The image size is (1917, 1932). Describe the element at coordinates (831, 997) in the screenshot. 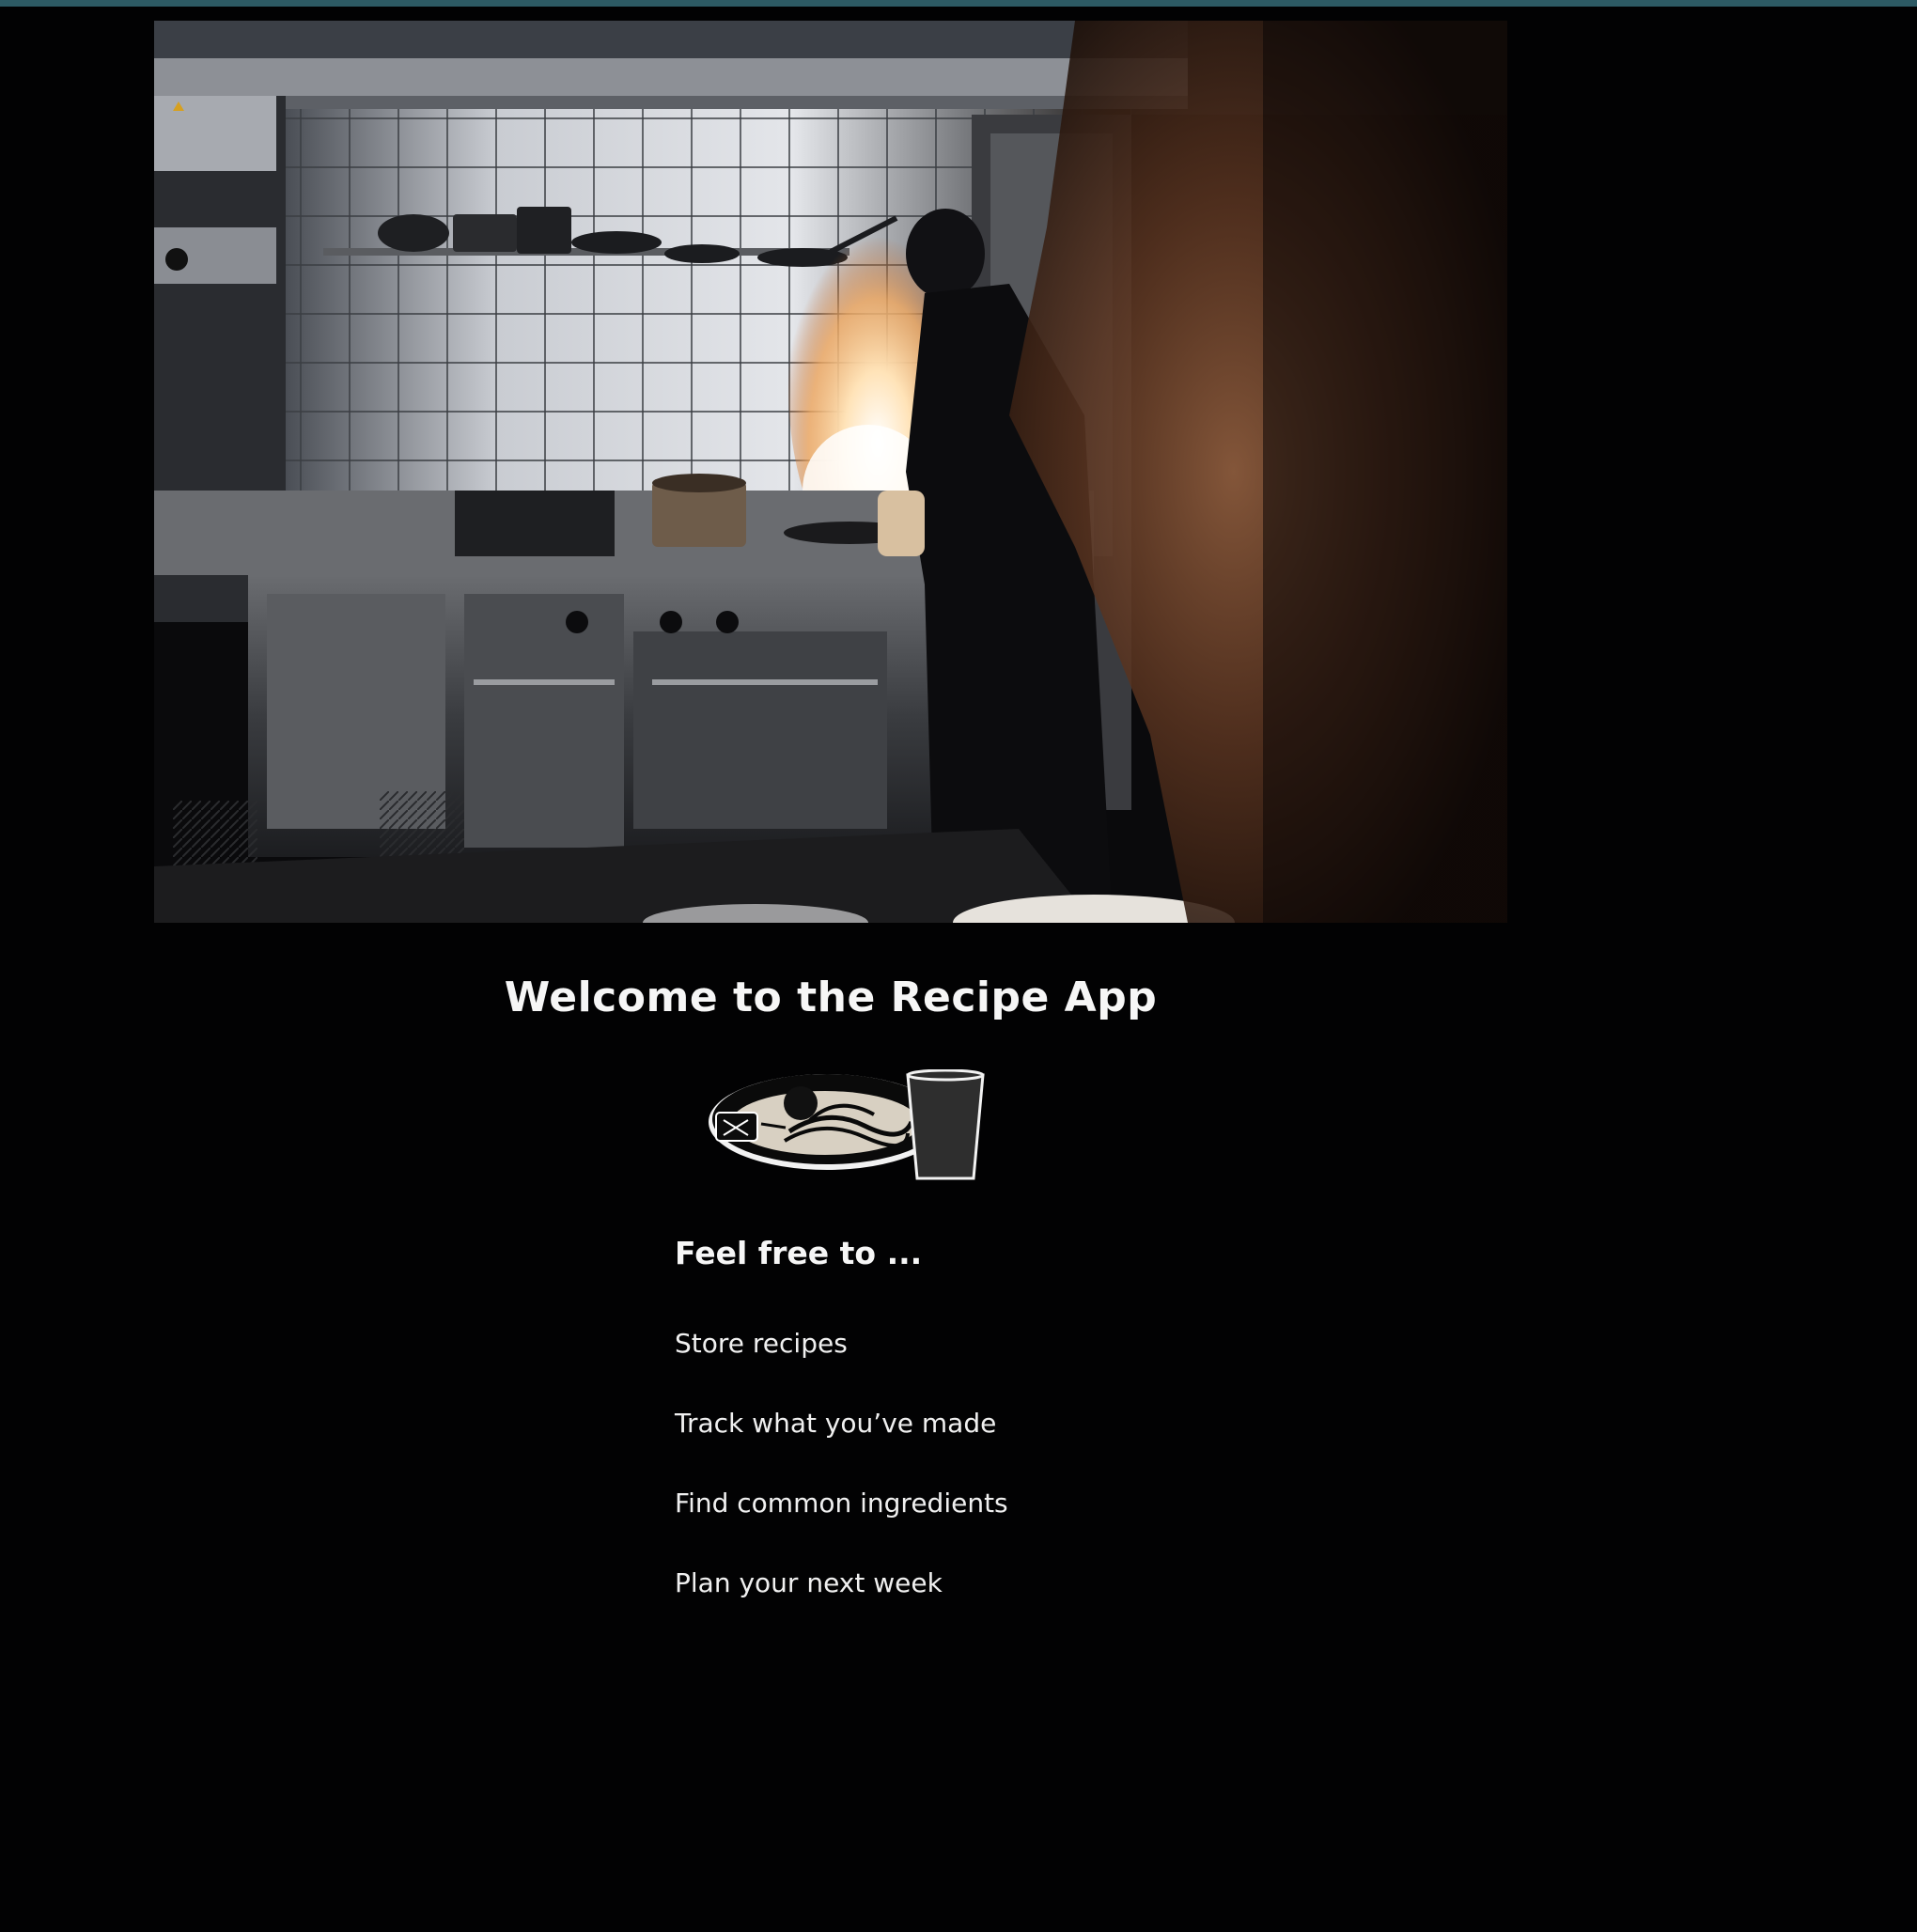

I see `welcome-title: Welcome to the Recipe App` at that location.